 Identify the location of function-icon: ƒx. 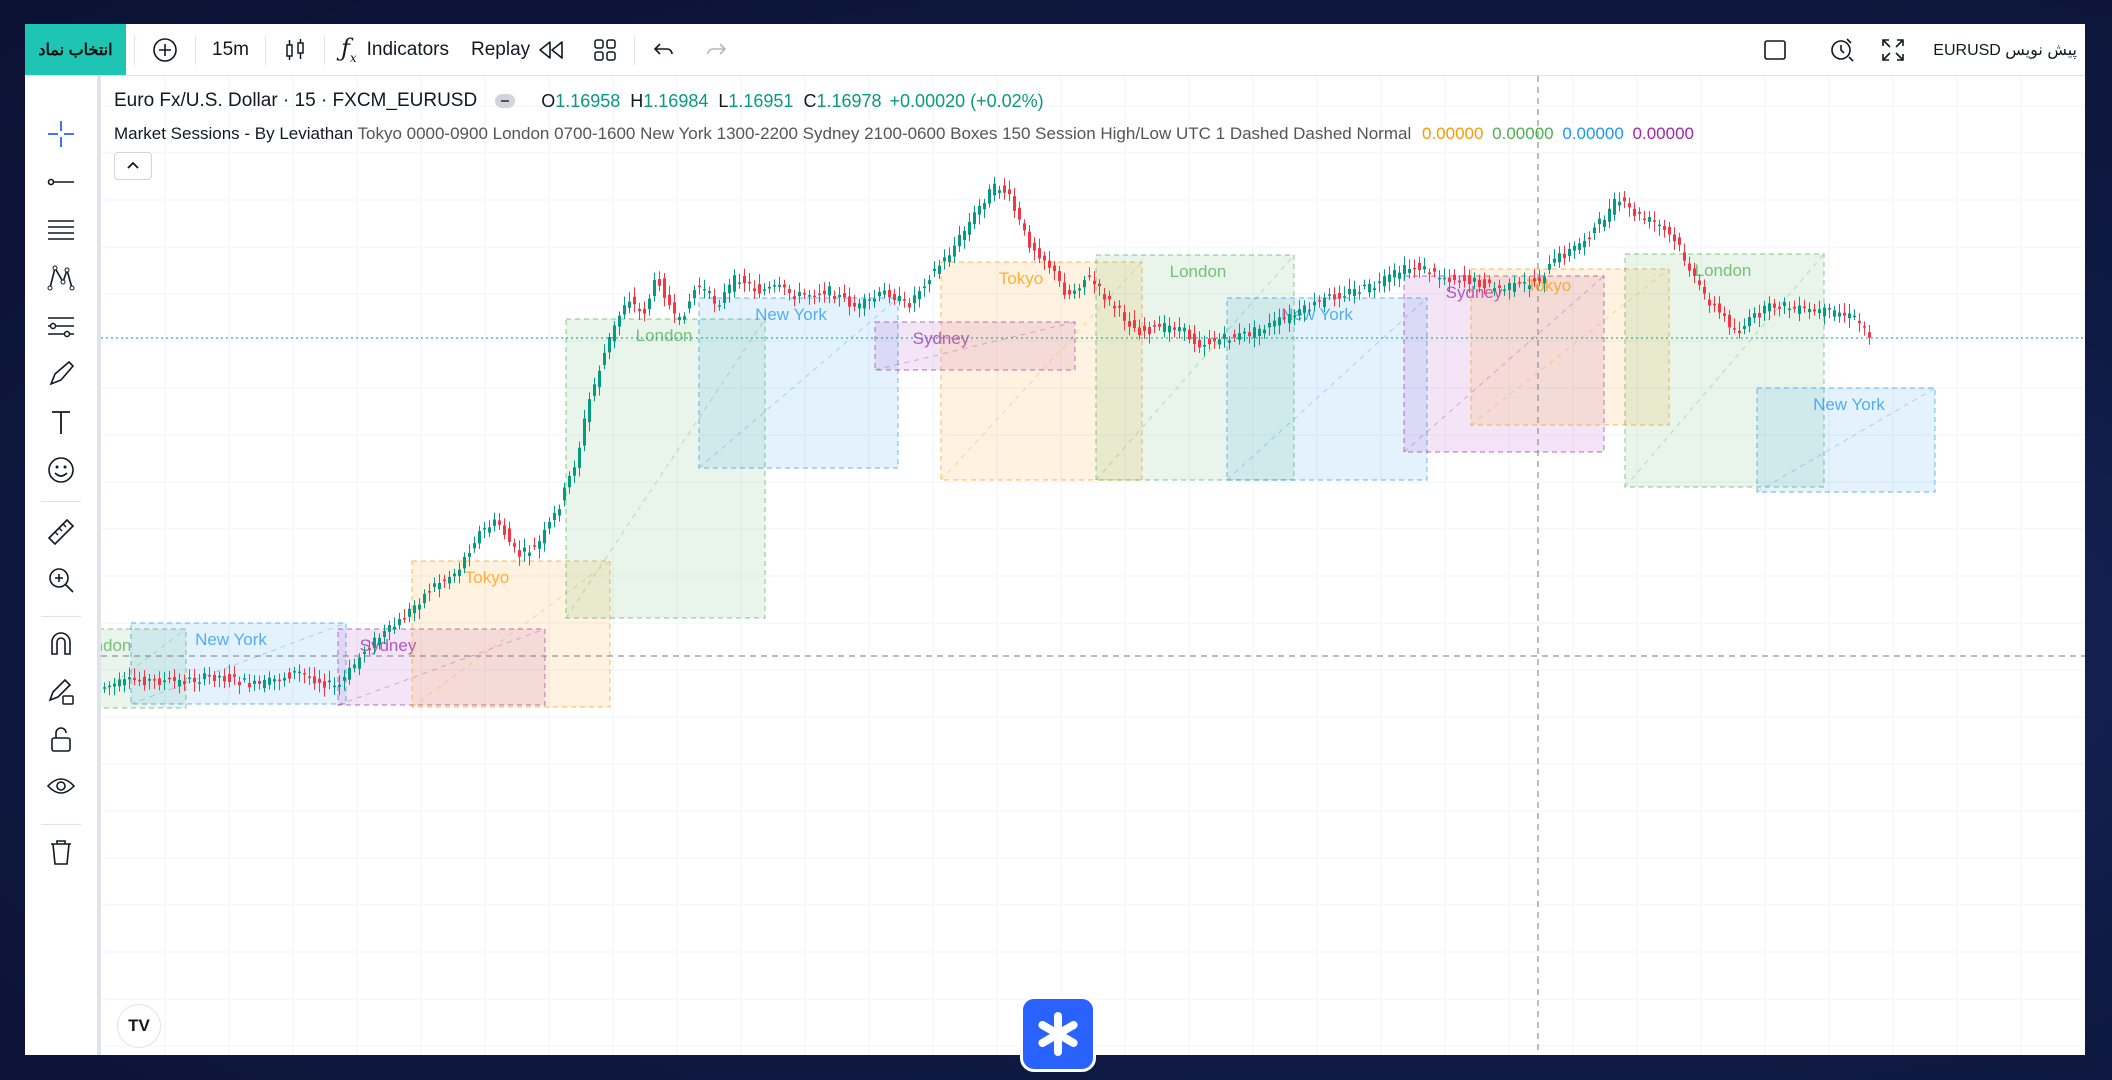
(348, 49).